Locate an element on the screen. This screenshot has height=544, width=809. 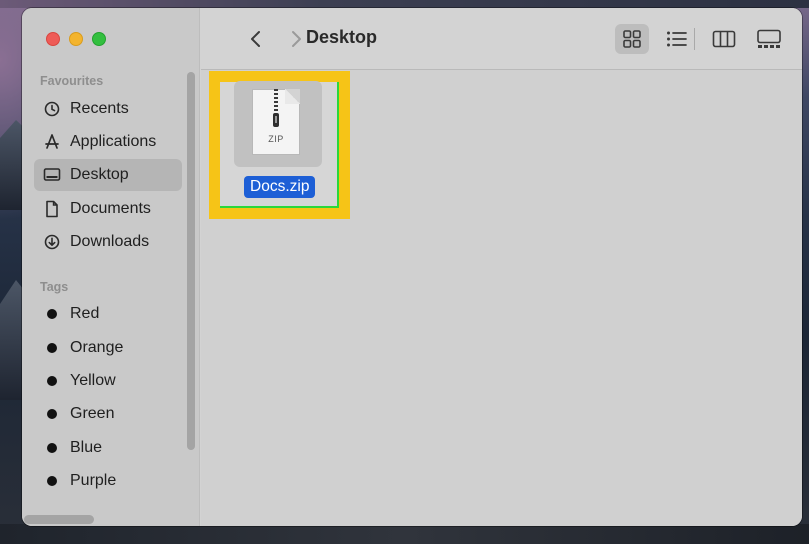
toolbar: Desktop is located at coordinates (501, 39).